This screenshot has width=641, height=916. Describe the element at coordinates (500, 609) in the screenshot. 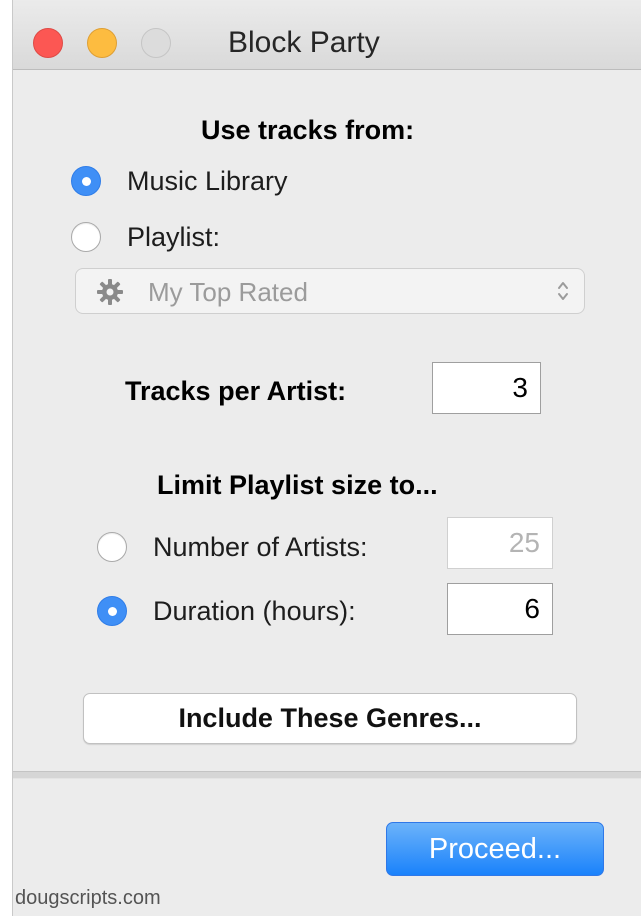

I see `duration-field: 6` at that location.